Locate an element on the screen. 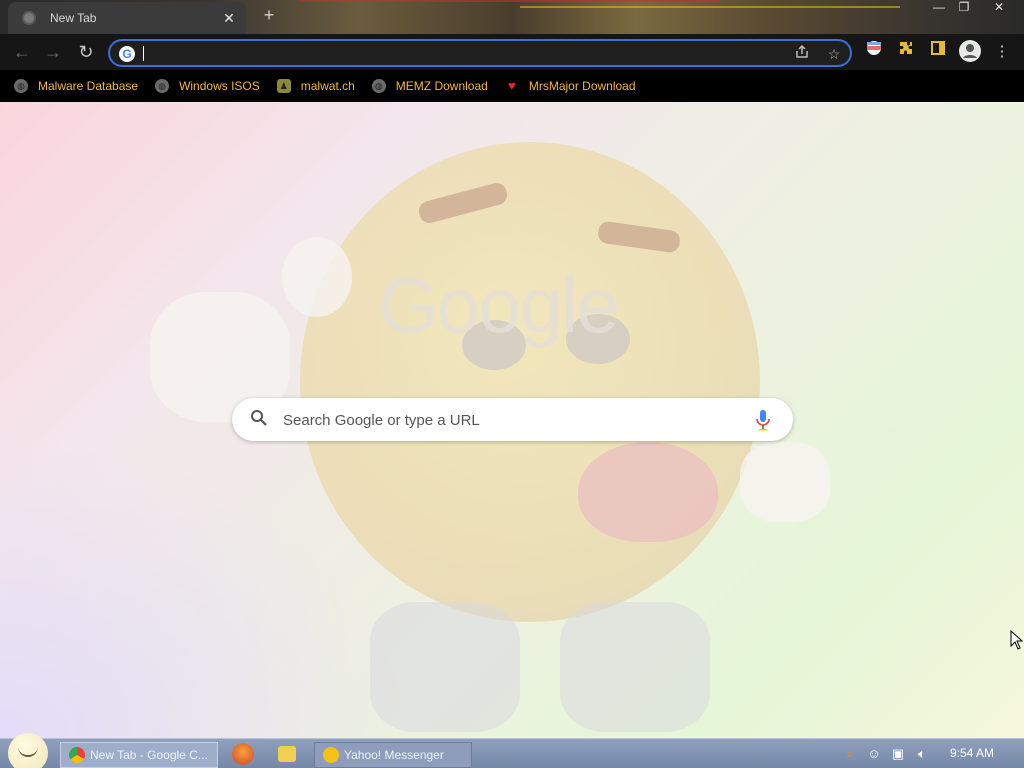 The width and height of the screenshot is (1024, 768). tab-new-tab: New Tab ✕ is located at coordinates (127, 18).